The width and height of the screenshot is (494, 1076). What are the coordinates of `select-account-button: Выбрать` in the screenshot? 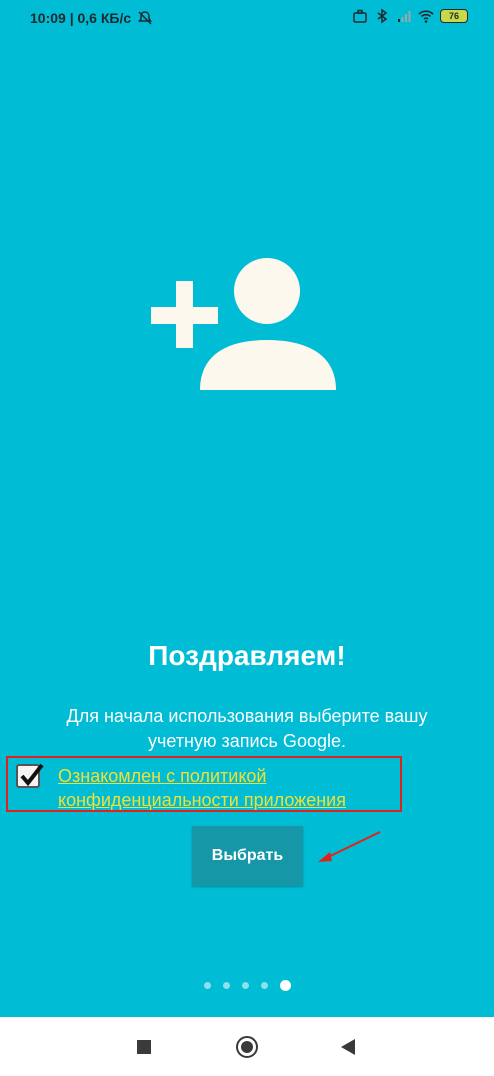 It's located at (247, 856).